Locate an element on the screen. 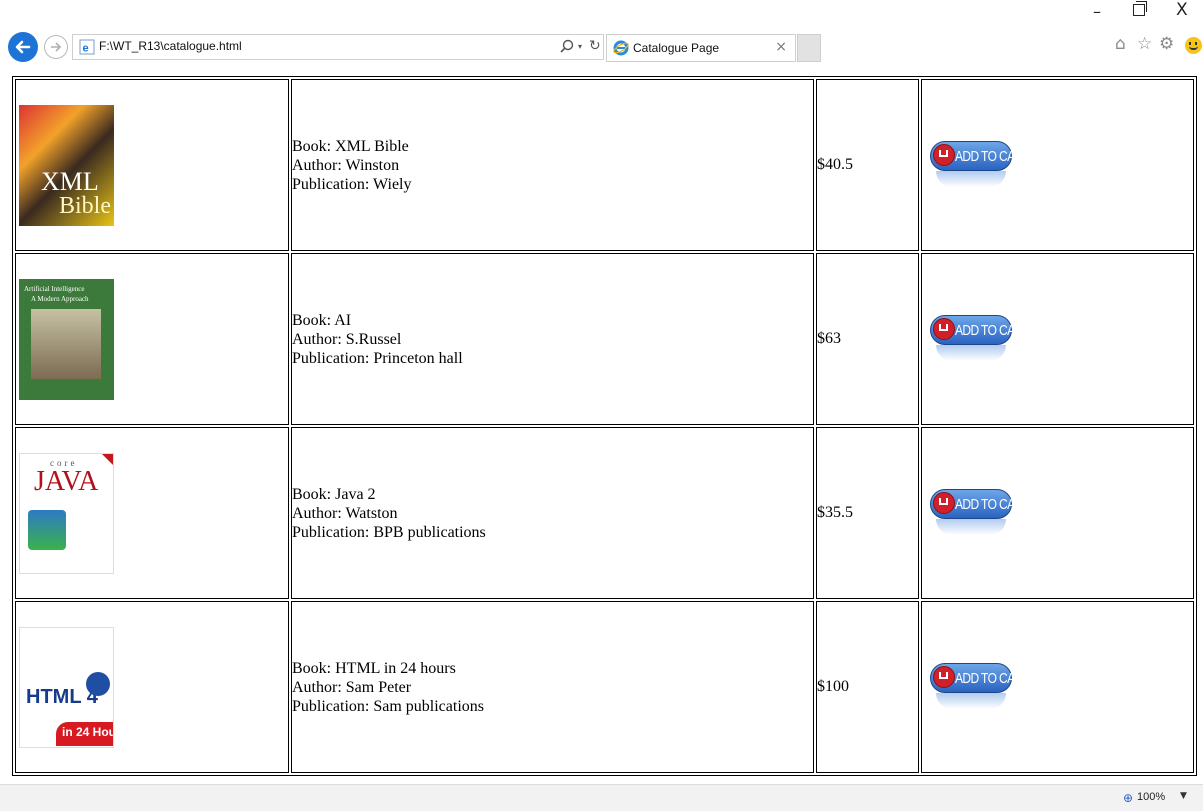  cover-subtitle: Bible is located at coordinates (85, 205).